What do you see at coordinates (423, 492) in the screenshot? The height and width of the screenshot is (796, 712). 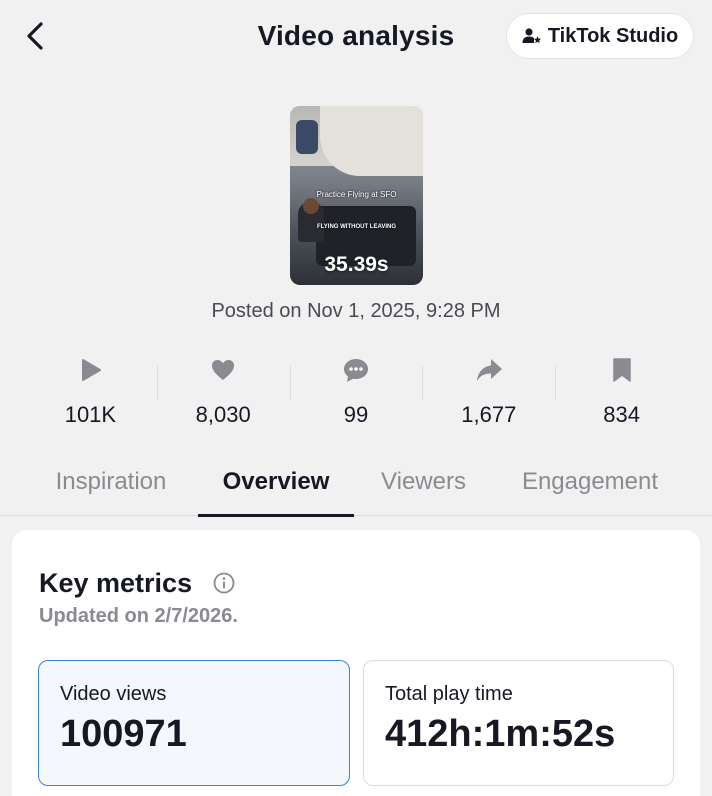 I see `tab-viewers: Viewers` at bounding box center [423, 492].